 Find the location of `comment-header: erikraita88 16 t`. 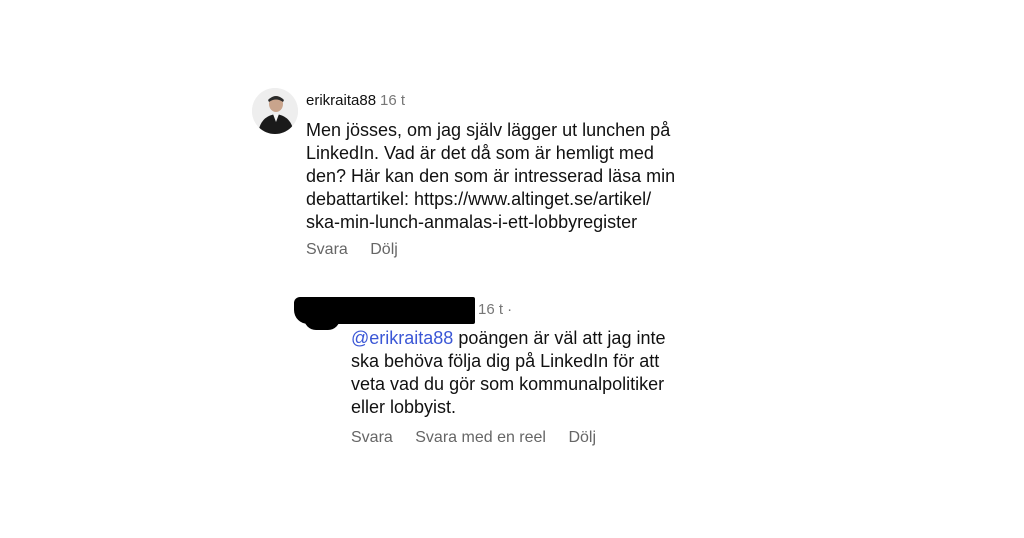

comment-header: erikraita88 16 t is located at coordinates (355, 100).